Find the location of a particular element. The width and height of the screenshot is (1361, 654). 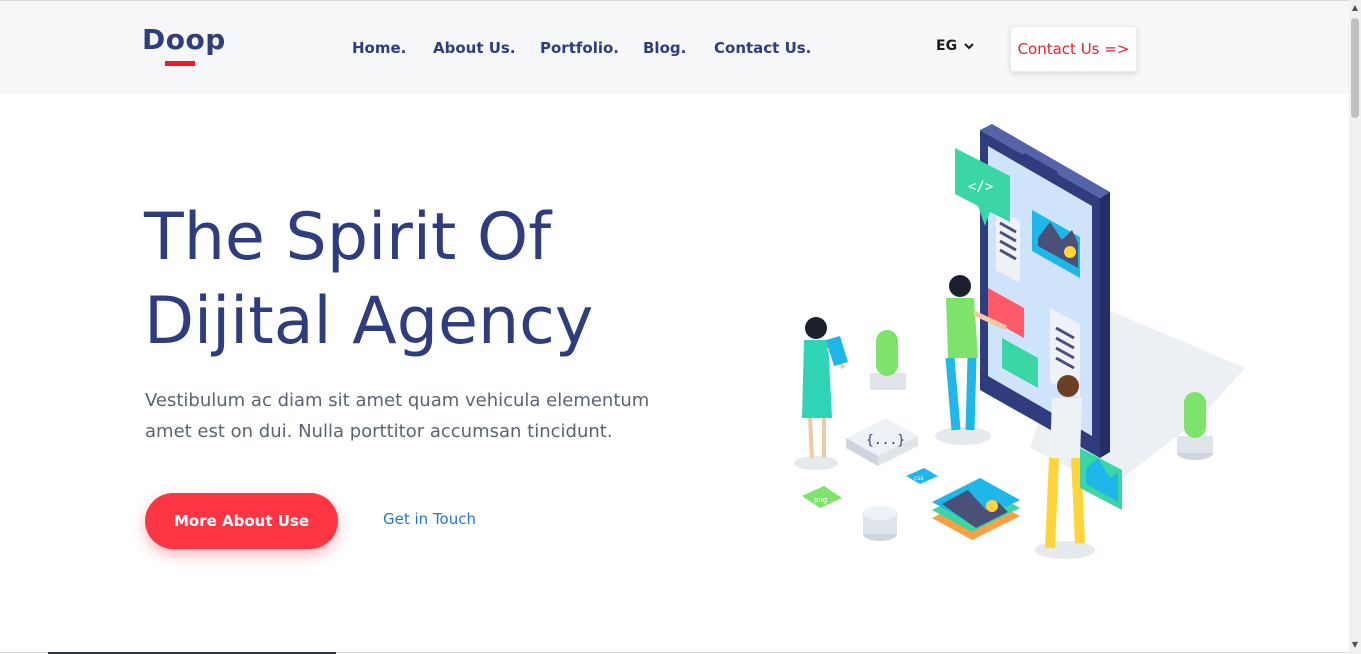

nav-about: About Us. is located at coordinates (474, 48).